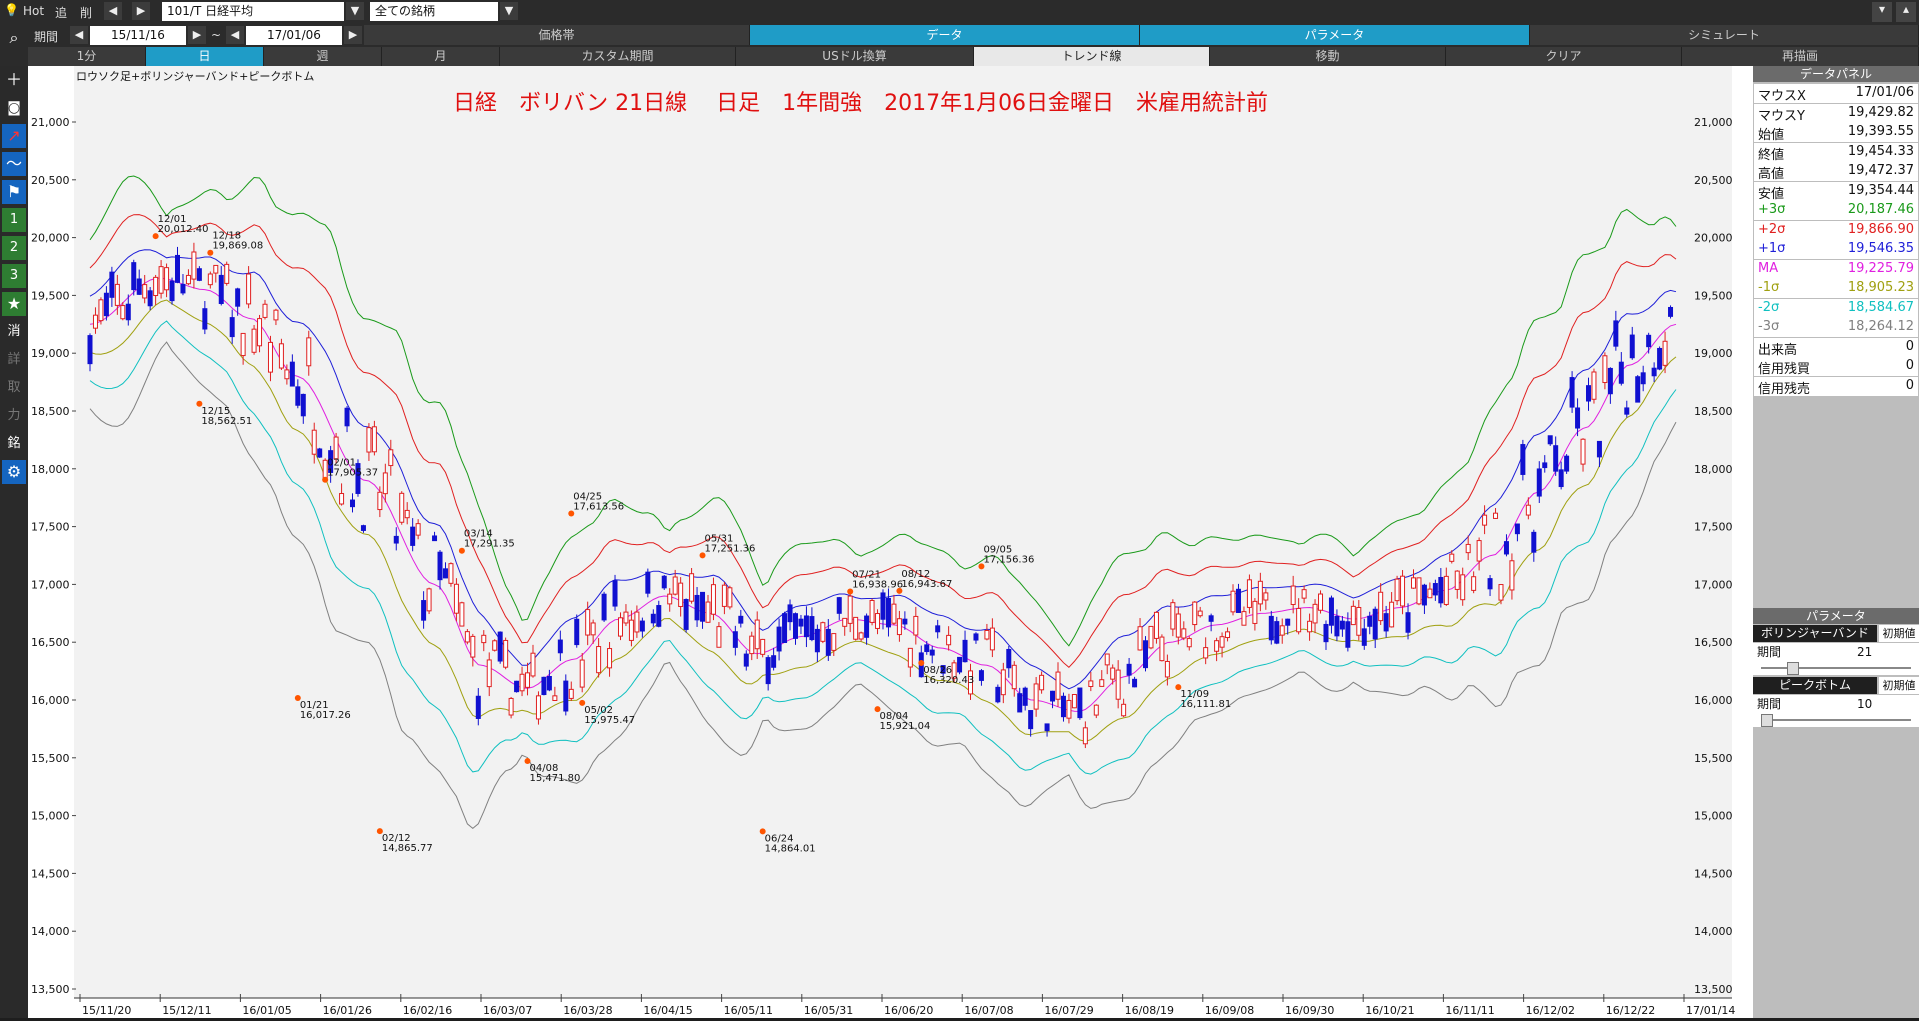 This screenshot has width=1919, height=1021. Describe the element at coordinates (33, 11) in the screenshot. I see `hot-button: Hot` at that location.